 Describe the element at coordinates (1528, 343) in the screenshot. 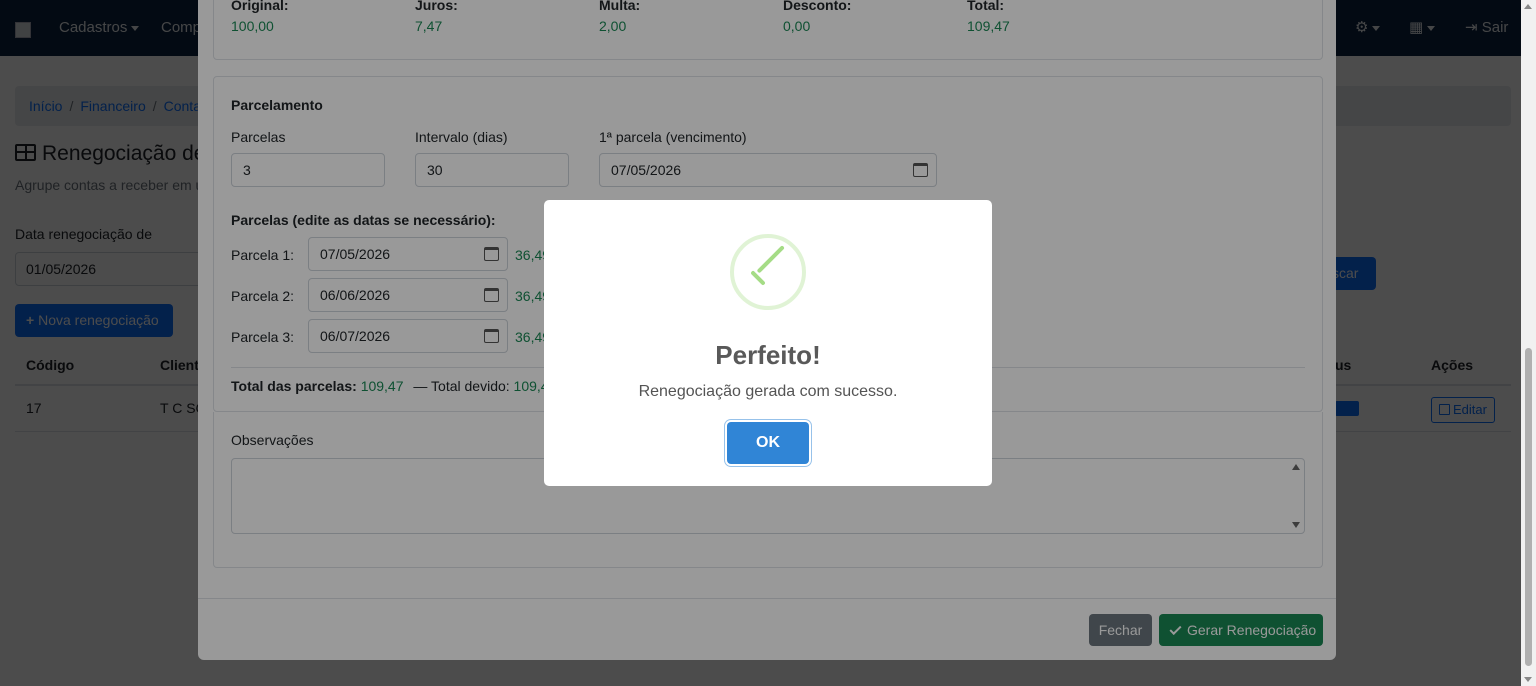

I see `page-scrollbar` at that location.